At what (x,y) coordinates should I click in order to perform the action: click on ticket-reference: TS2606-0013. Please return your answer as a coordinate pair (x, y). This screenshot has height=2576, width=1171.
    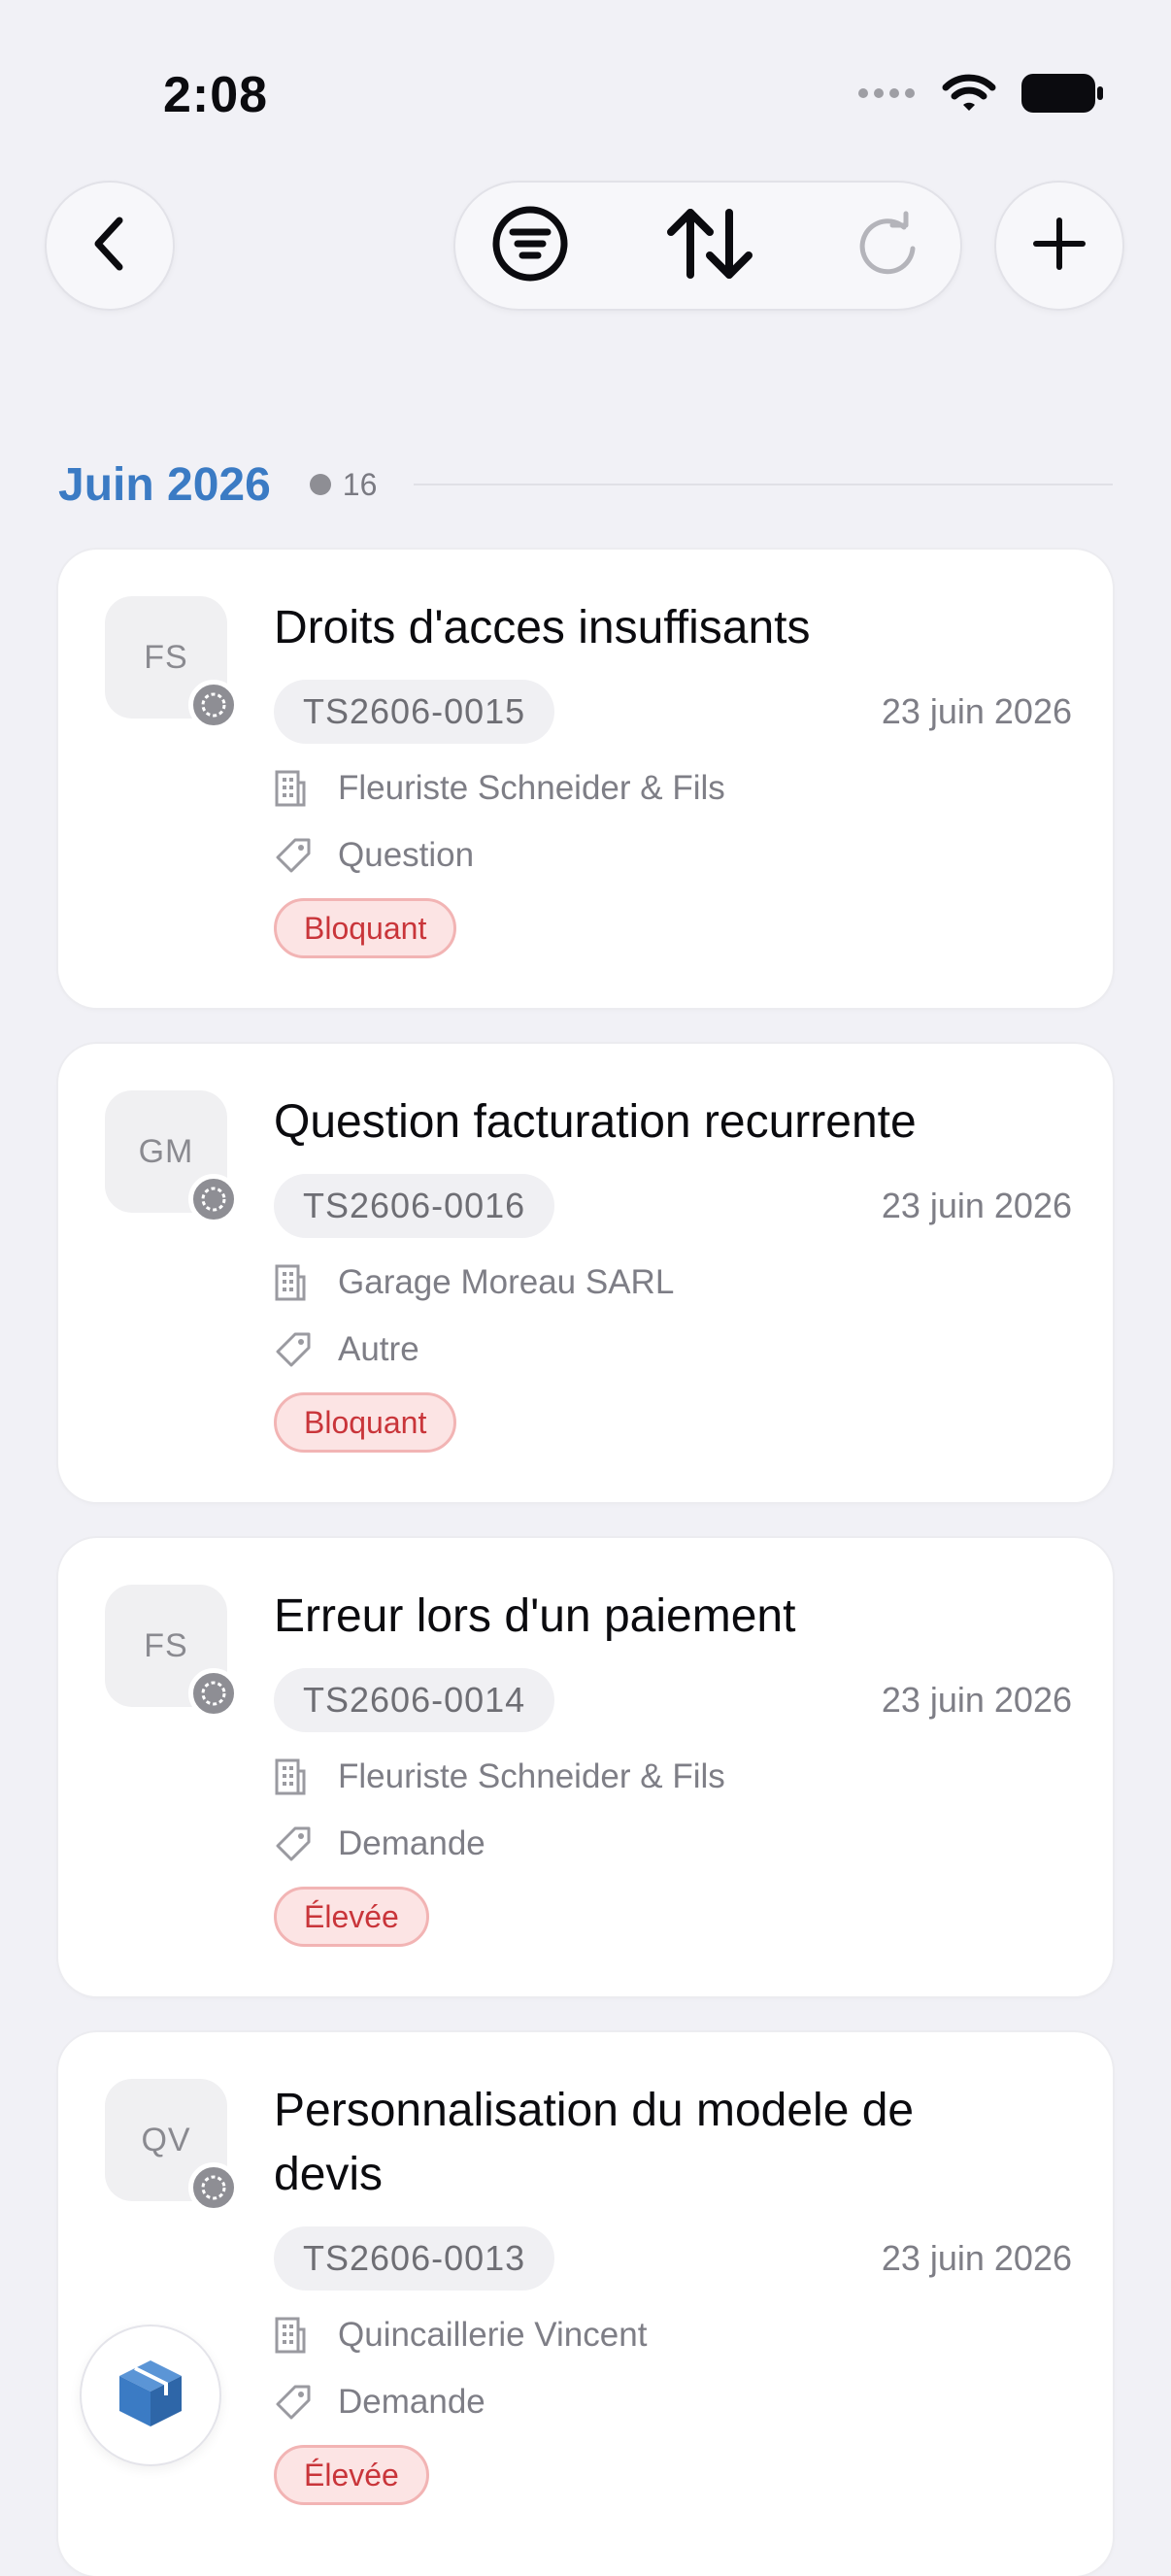
    Looking at the image, I should click on (415, 2259).